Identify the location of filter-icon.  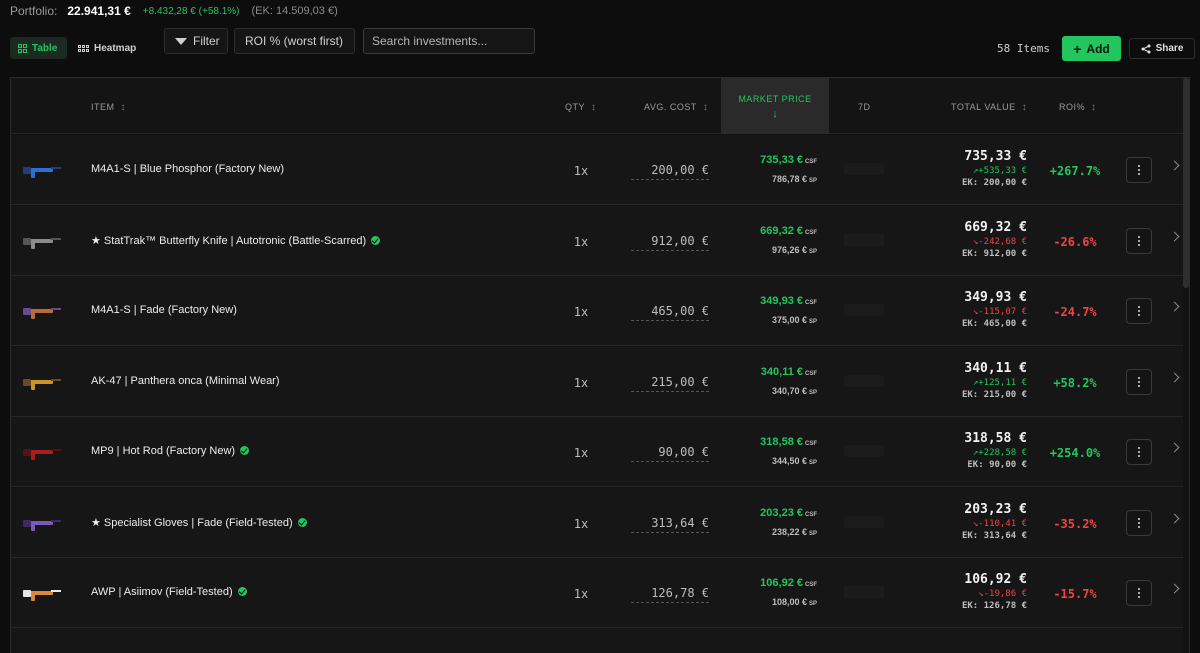
(181, 41).